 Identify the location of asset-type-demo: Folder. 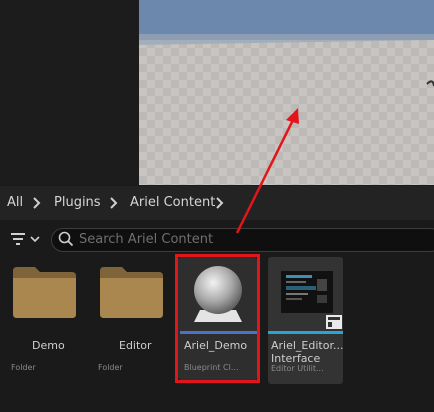
(23, 367).